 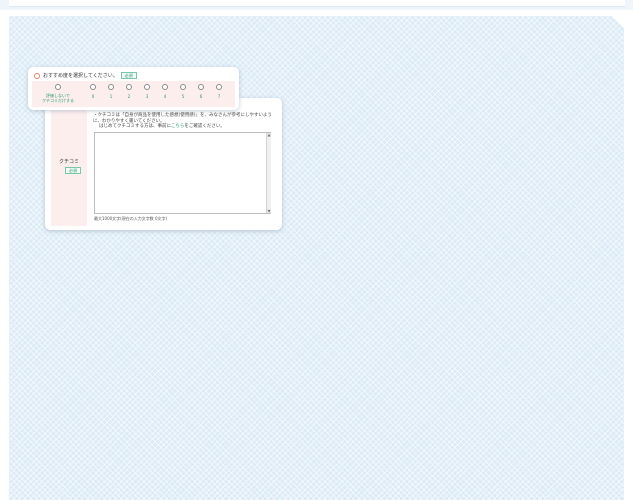 What do you see at coordinates (147, 91) in the screenshot?
I see `rating-option-3: 3` at bounding box center [147, 91].